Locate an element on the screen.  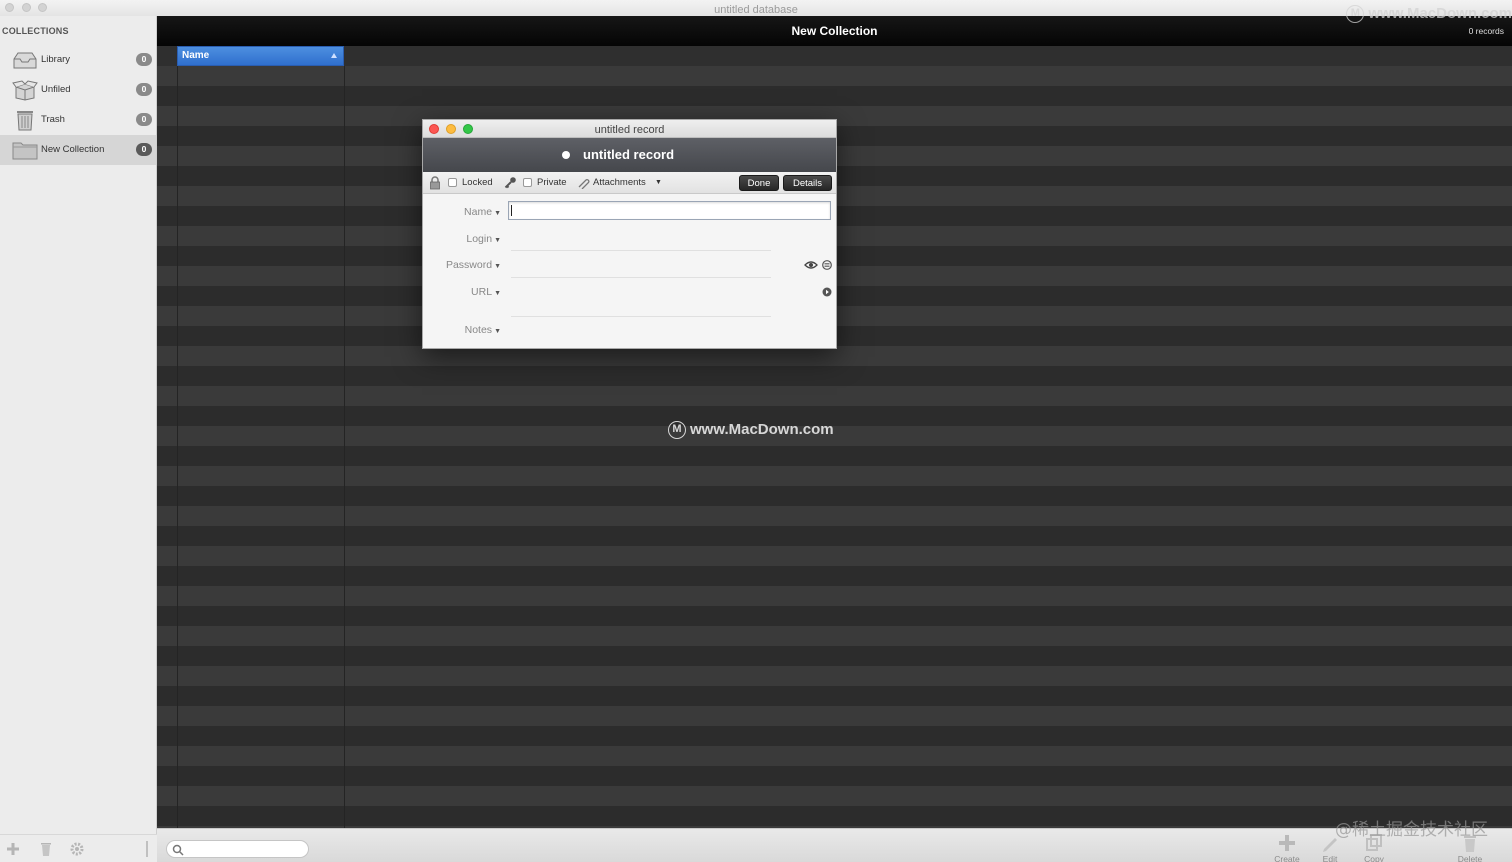
sidebar-item-unfiled: Unfiled 0 is located at coordinates (78, 90).